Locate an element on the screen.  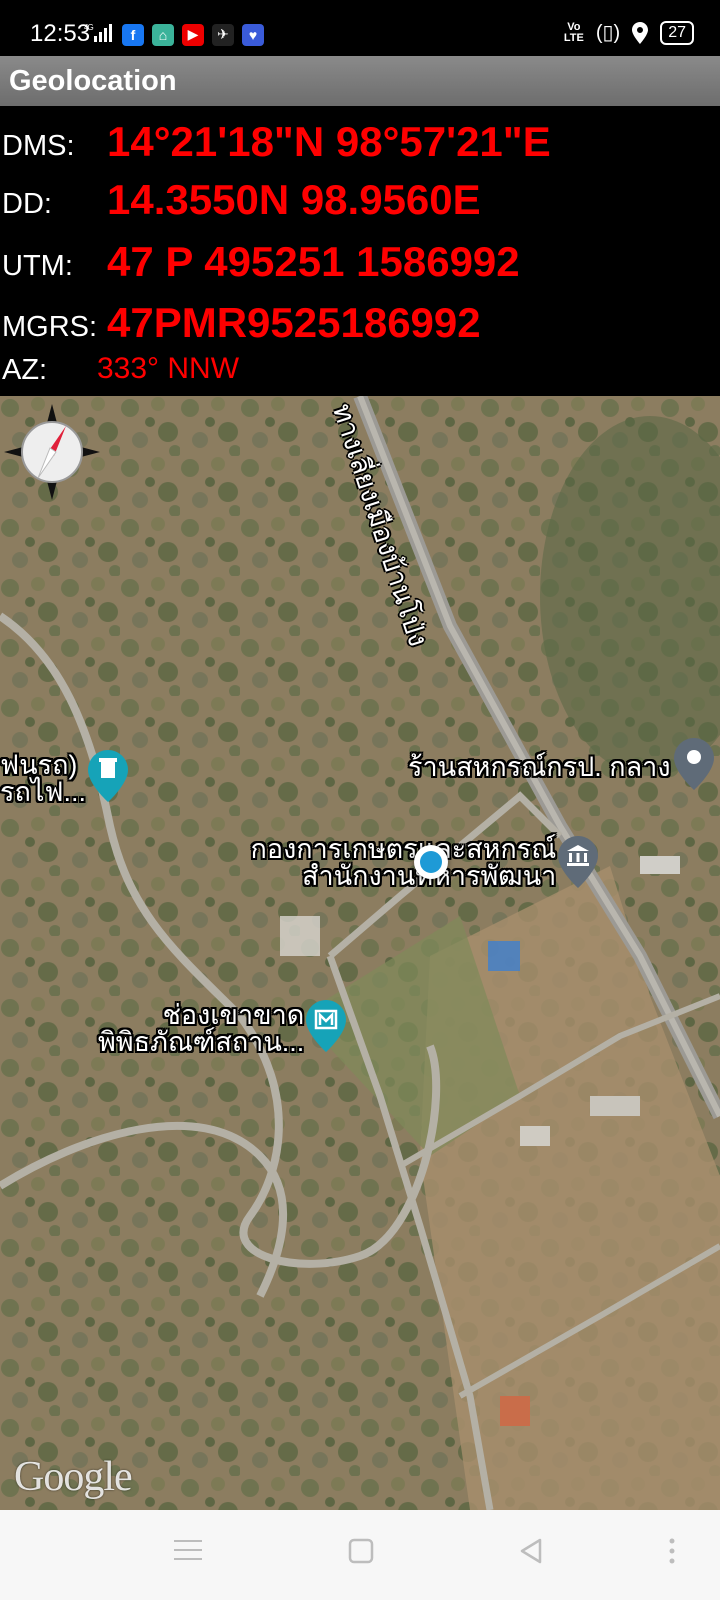
az-value: 333° NNW is located at coordinates (168, 368).